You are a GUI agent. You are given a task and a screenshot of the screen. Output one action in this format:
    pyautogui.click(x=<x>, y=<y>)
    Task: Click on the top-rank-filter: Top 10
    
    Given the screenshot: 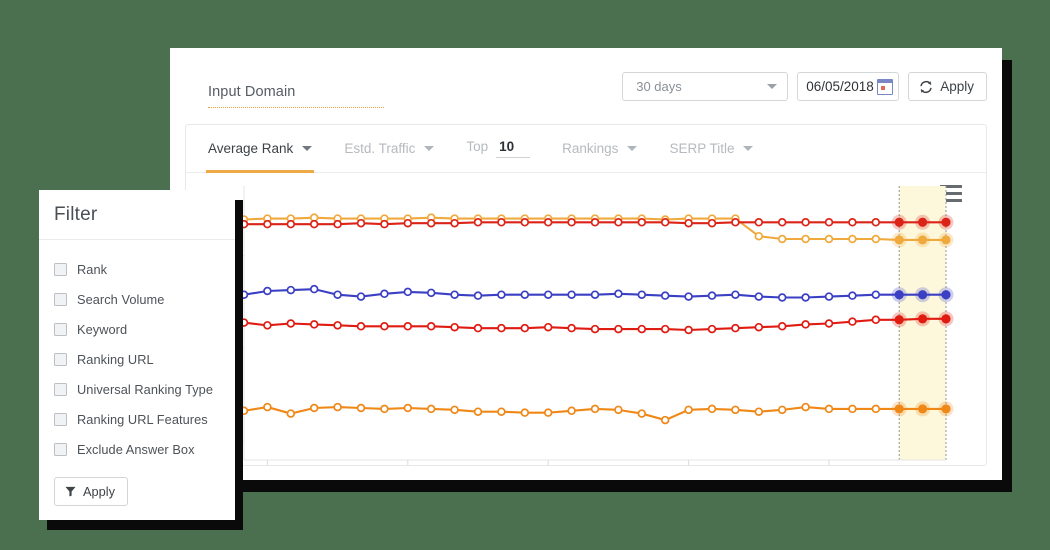 What is the action you would take?
    pyautogui.click(x=498, y=148)
    